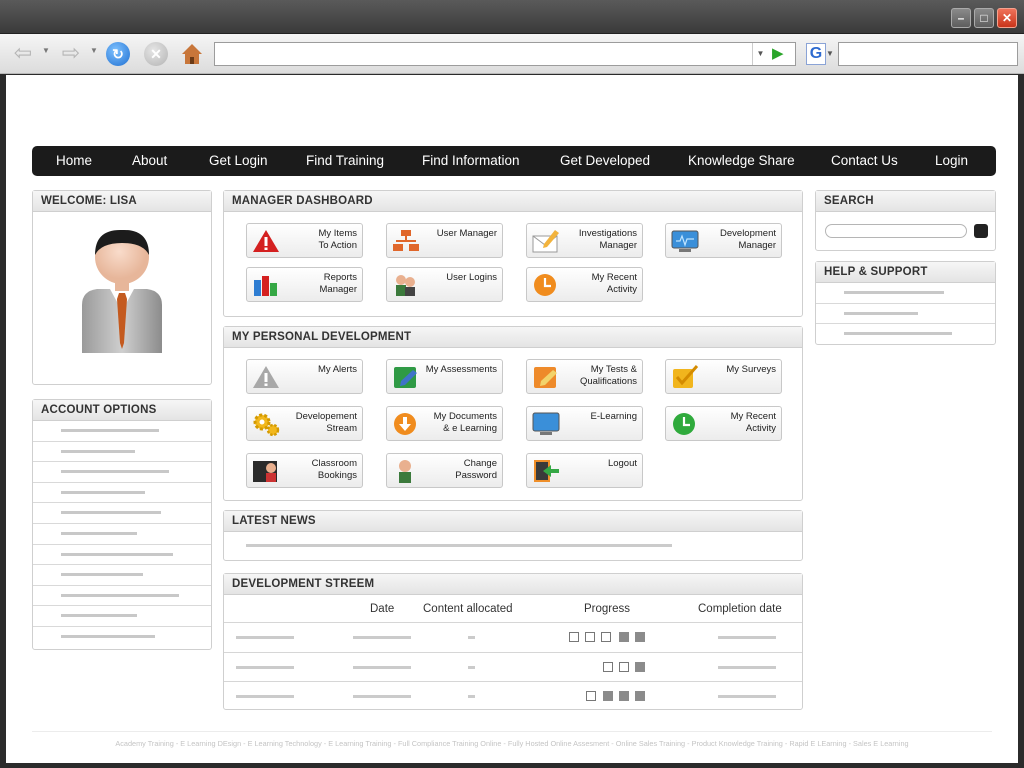 Image resolution: width=1024 pixels, height=768 pixels. Describe the element at coordinates (326, 422) in the screenshot. I see `tile-label: Developement Stream` at that location.